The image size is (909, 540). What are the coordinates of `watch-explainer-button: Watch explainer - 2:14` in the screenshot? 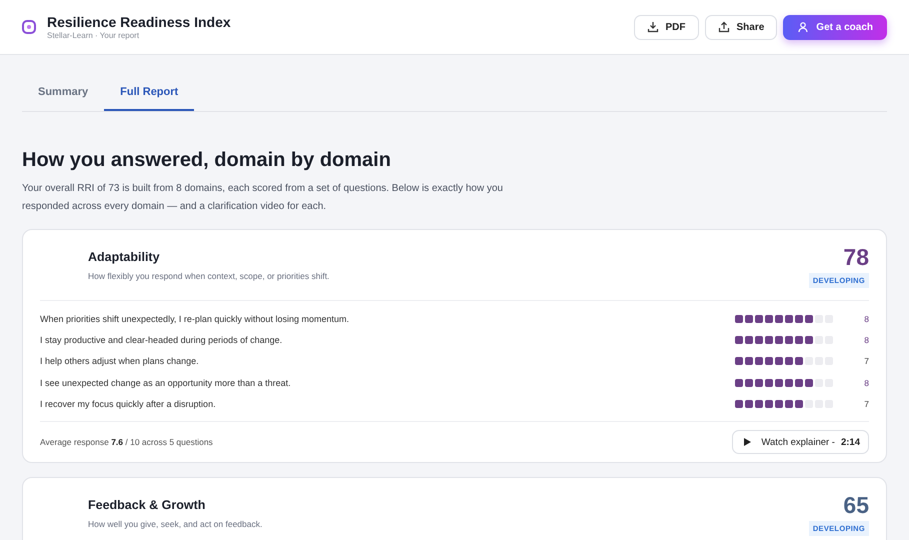 It's located at (800, 442).